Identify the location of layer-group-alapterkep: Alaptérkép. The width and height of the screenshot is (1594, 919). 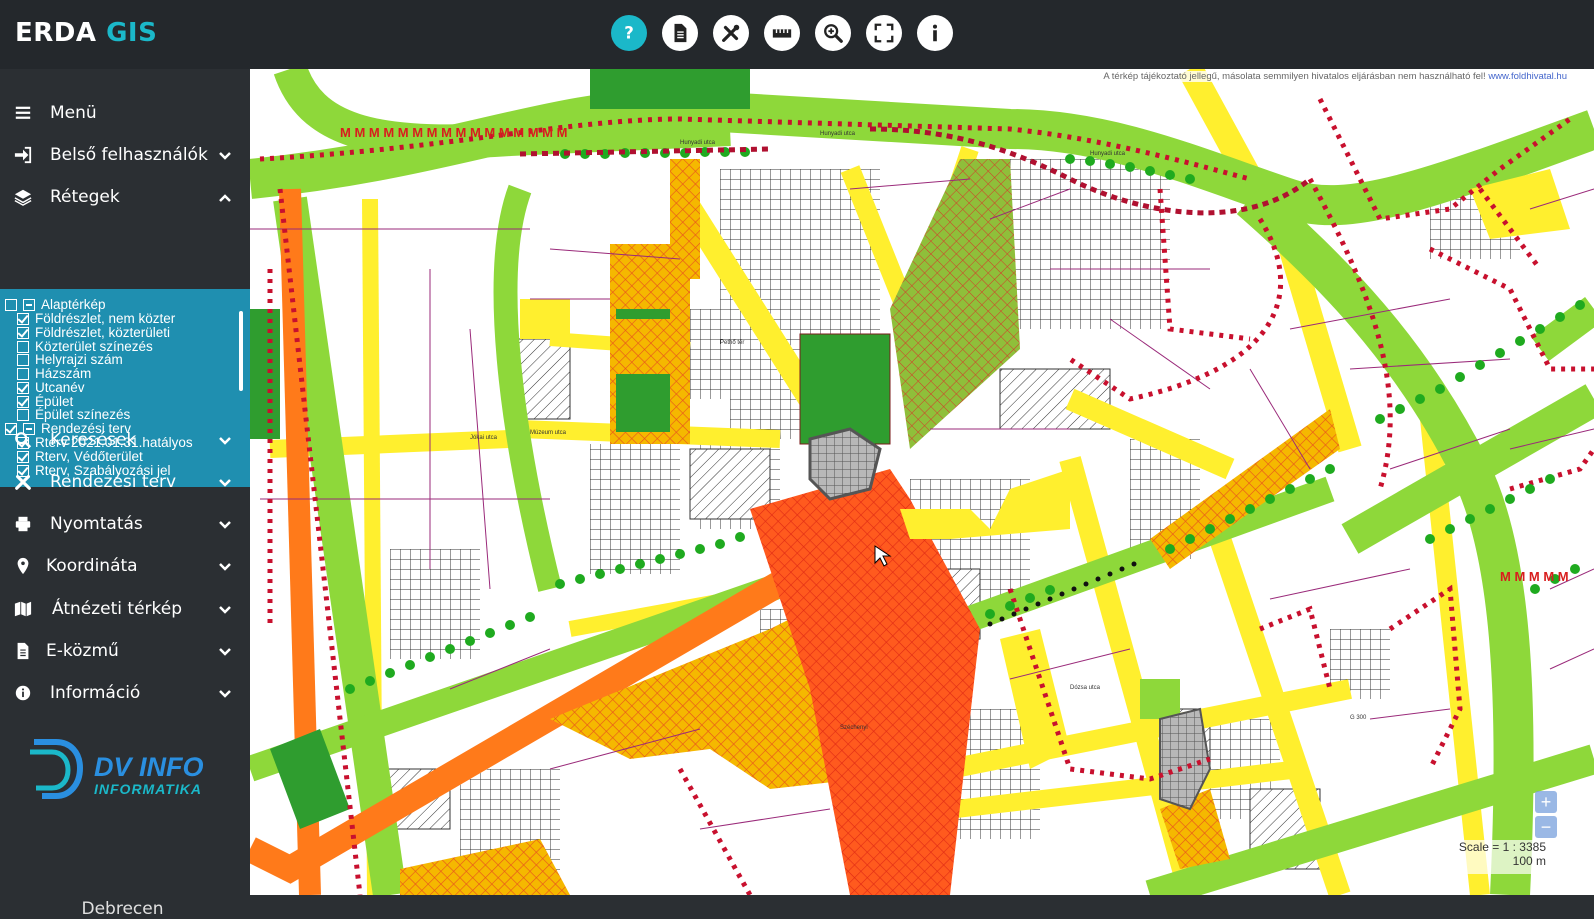
(55, 305).